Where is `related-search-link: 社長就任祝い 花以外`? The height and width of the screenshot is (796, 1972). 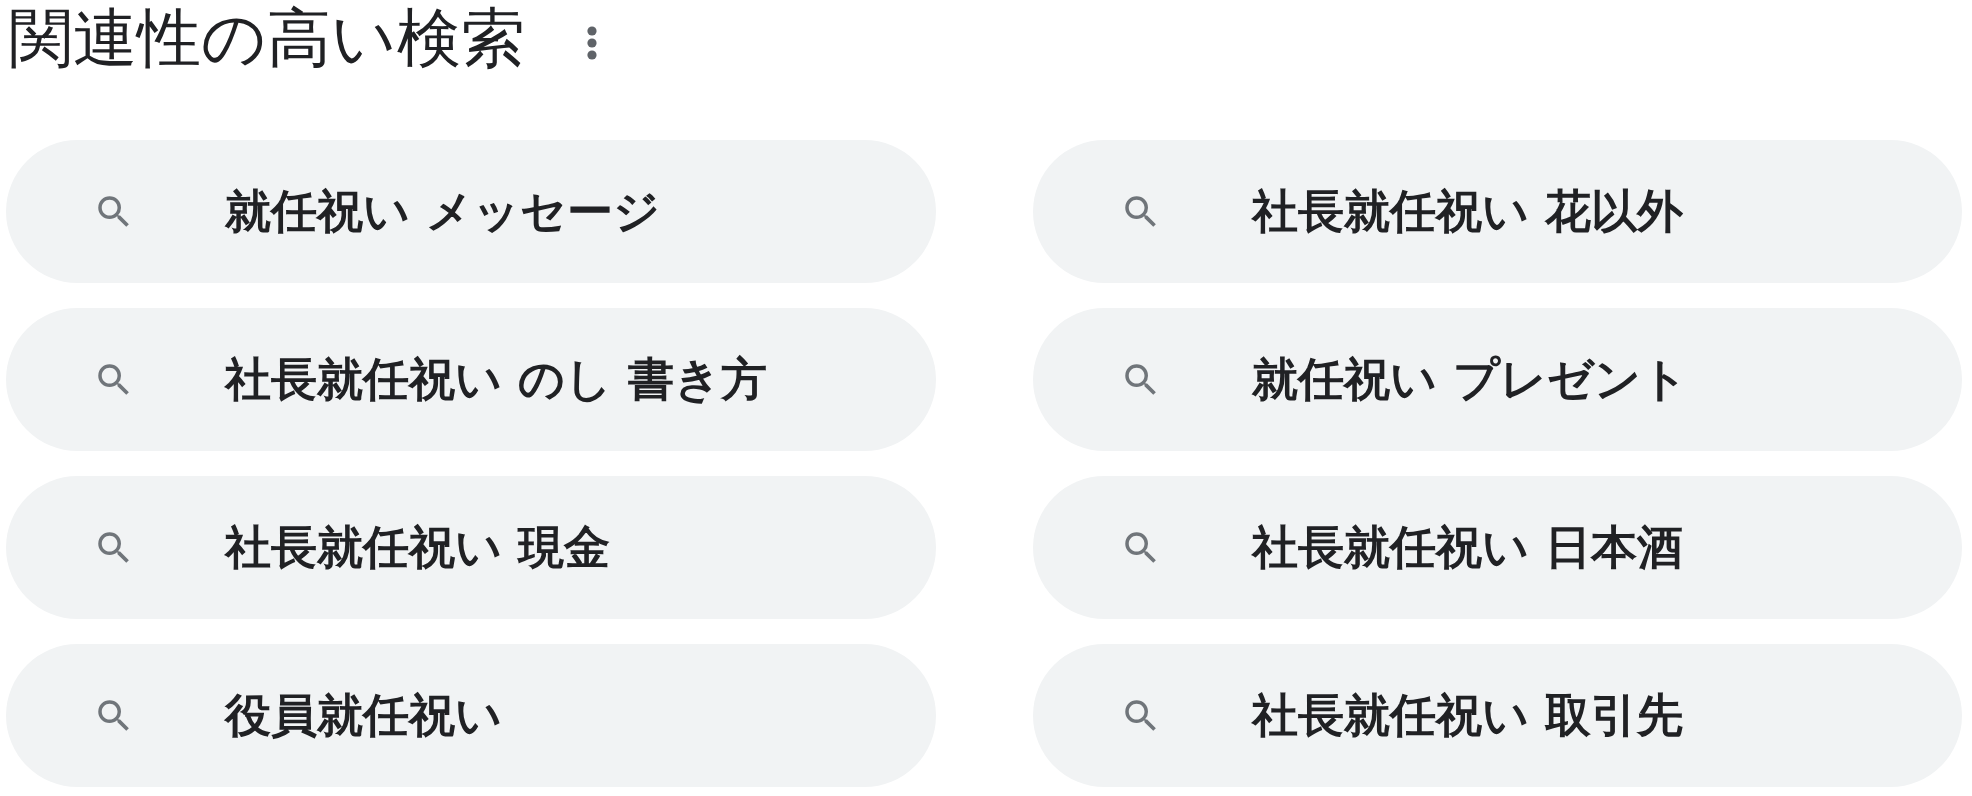 related-search-link: 社長就任祝い 花以外 is located at coordinates (1497, 211).